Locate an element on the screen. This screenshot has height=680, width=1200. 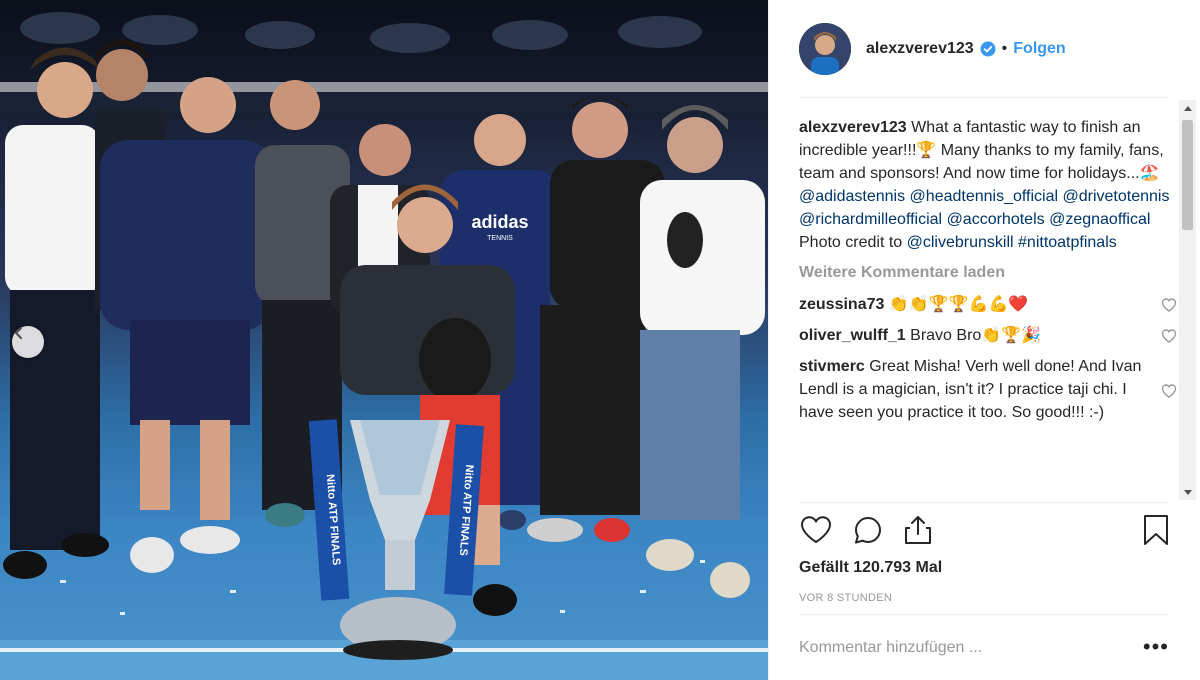
add-comment-area: ••• is located at coordinates (984, 647).